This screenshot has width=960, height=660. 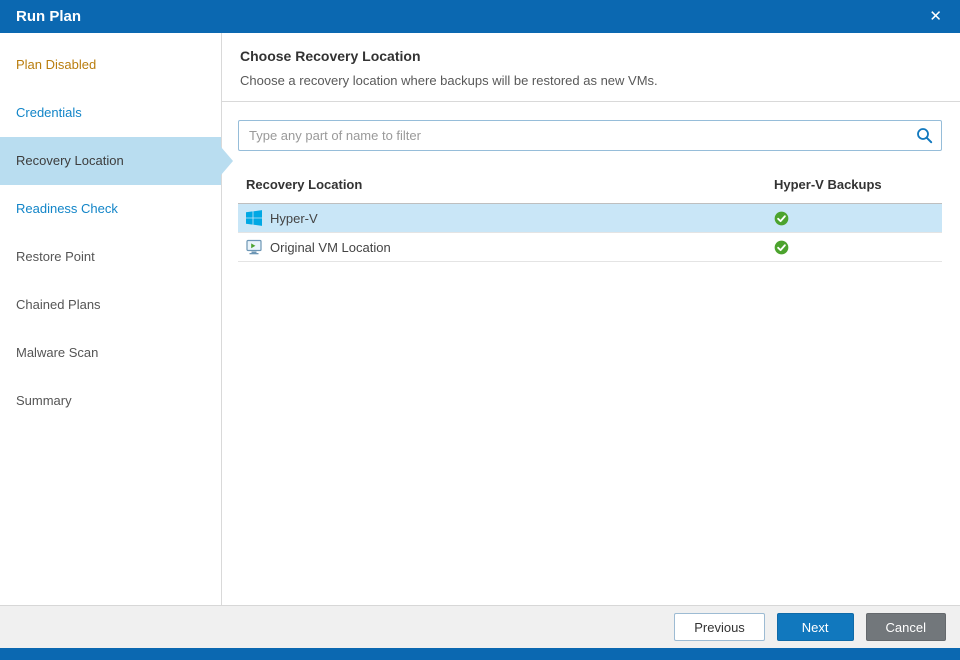 I want to click on hyperv-icon, so click(x=254, y=218).